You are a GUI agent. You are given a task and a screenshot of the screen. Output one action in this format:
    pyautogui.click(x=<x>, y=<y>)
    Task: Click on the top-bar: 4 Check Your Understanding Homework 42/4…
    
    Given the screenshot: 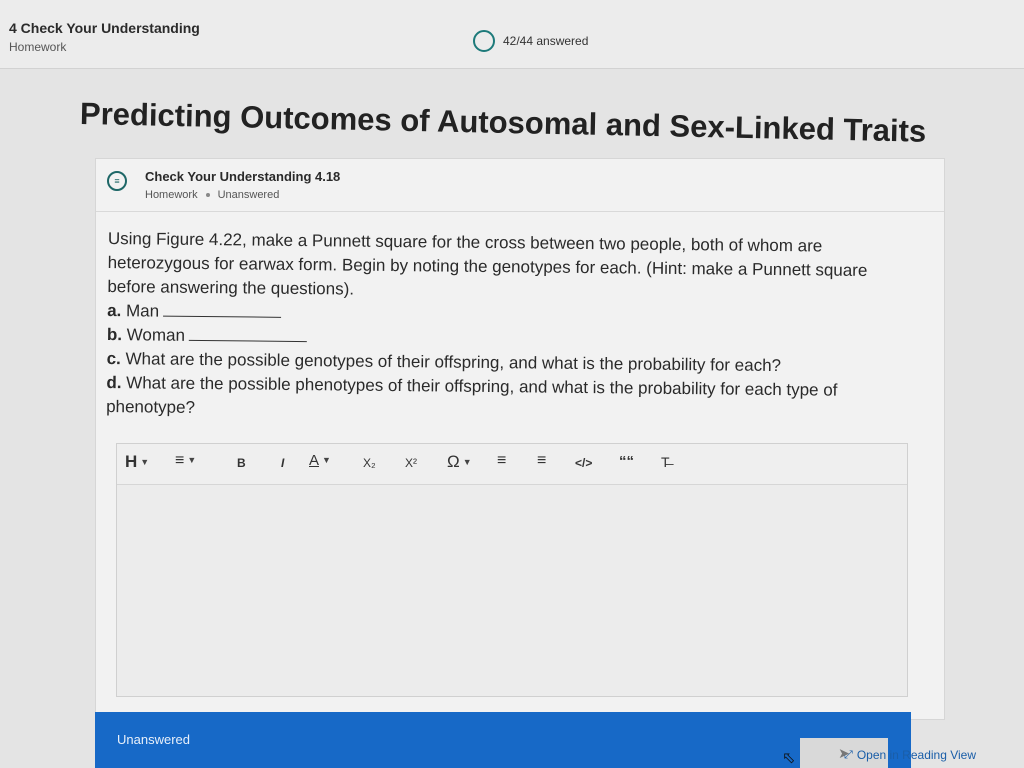 What is the action you would take?
    pyautogui.click(x=512, y=34)
    